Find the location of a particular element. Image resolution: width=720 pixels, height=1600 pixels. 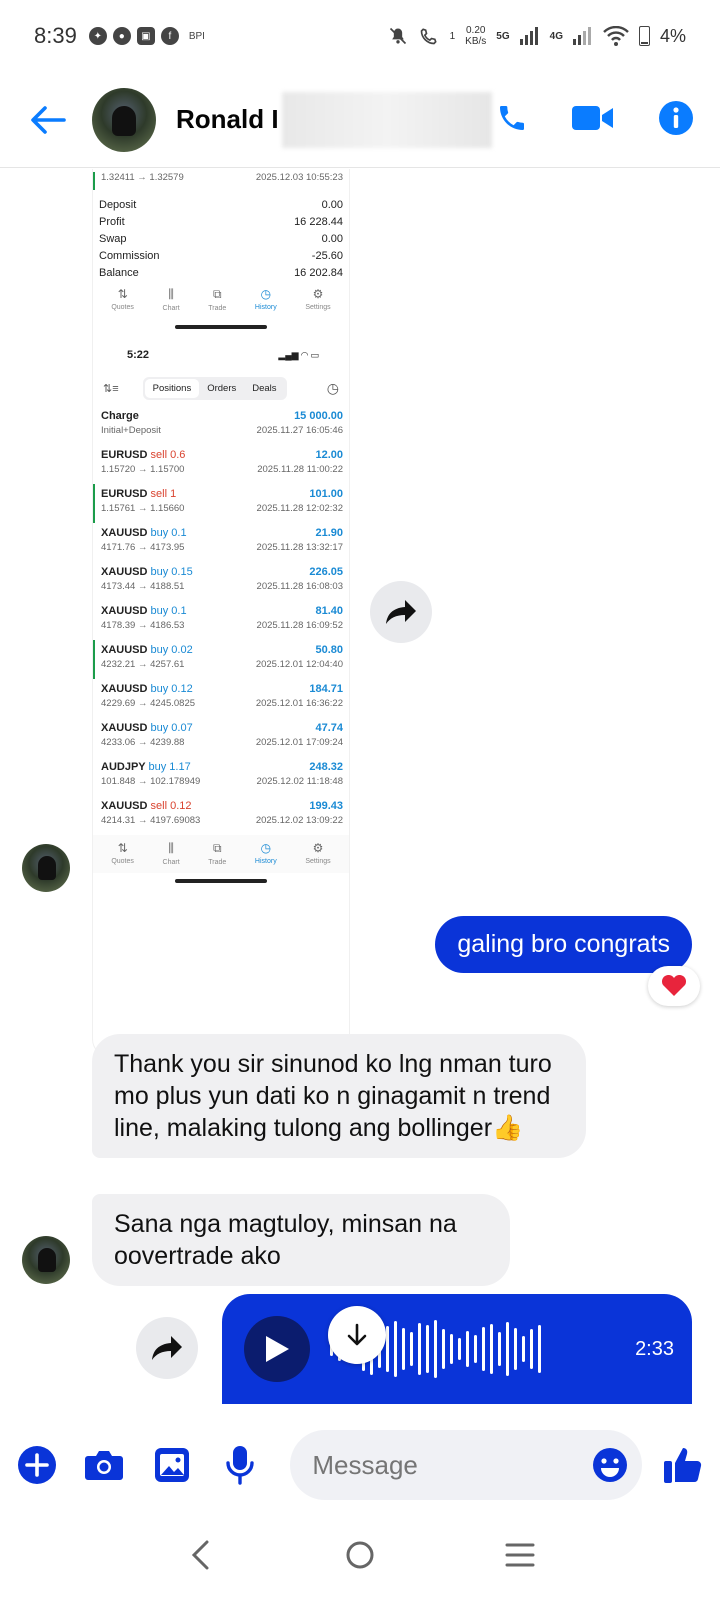

ss-trade-value: 226.05 is located at coordinates (326, 572).